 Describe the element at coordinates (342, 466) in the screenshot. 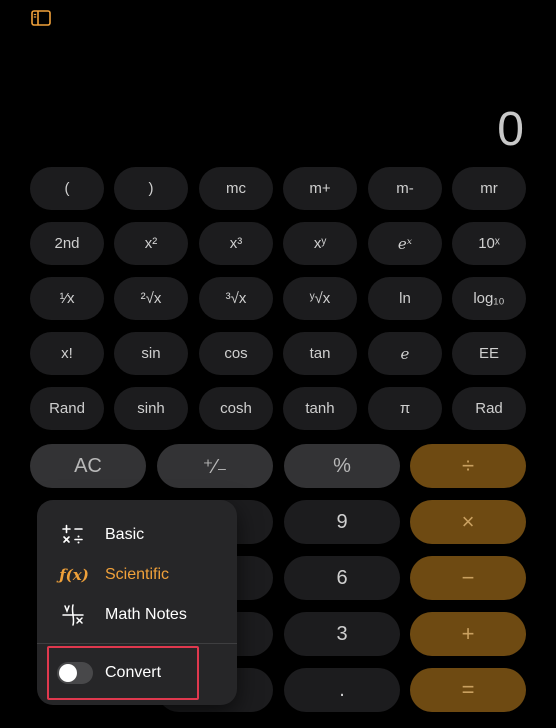

I see `key-percent: %` at that location.